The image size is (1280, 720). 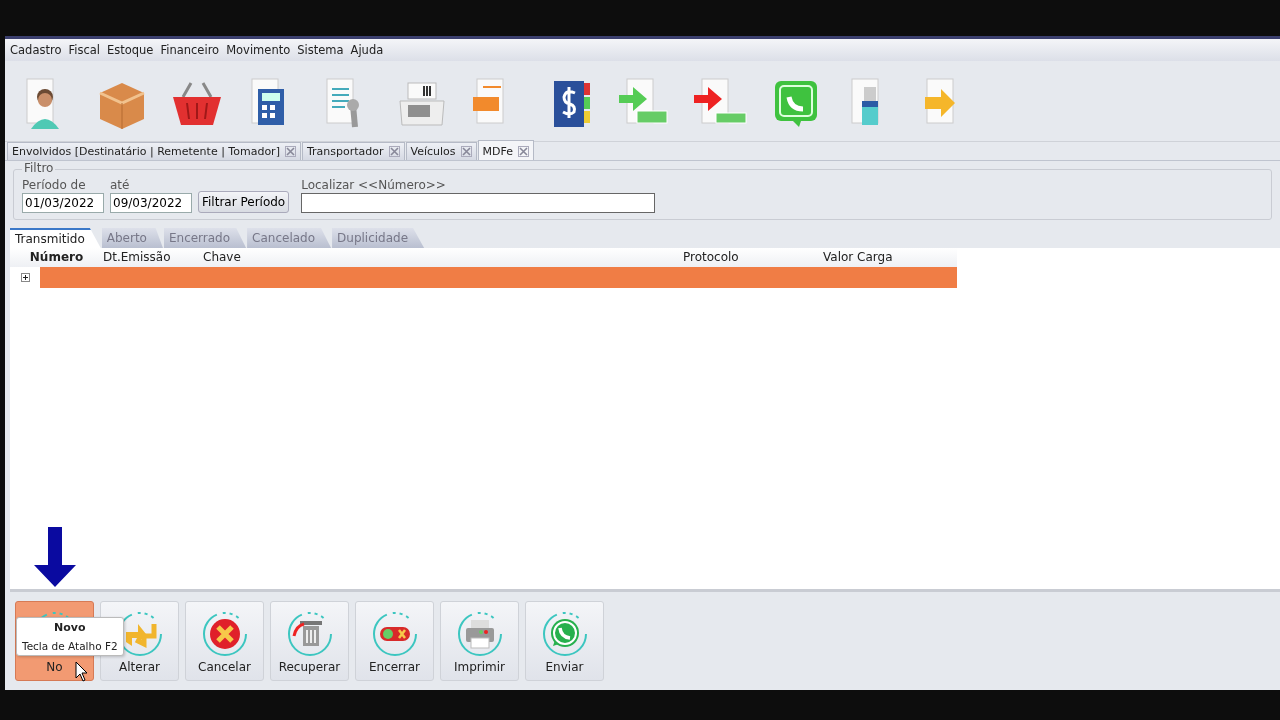 I want to click on field-label: Localizar <<Número>>, so click(x=374, y=185).